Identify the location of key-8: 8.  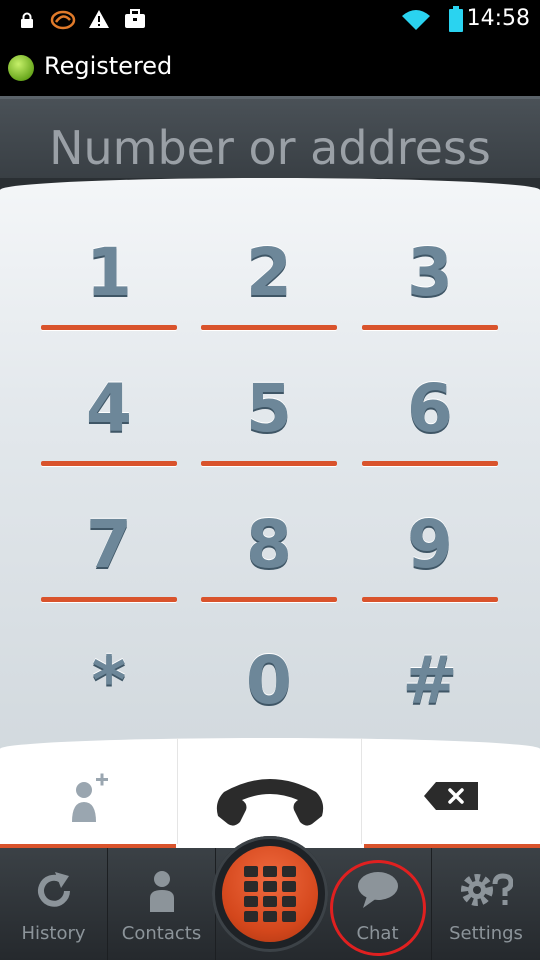
(269, 542).